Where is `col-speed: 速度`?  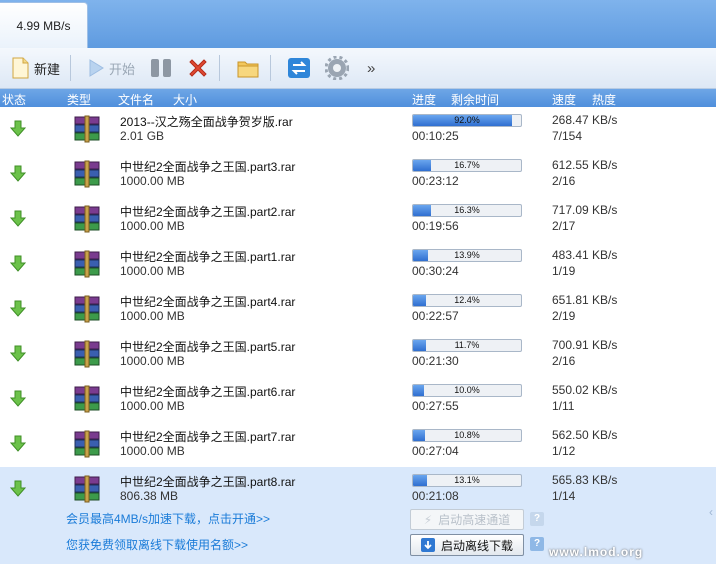 col-speed: 速度 is located at coordinates (564, 99).